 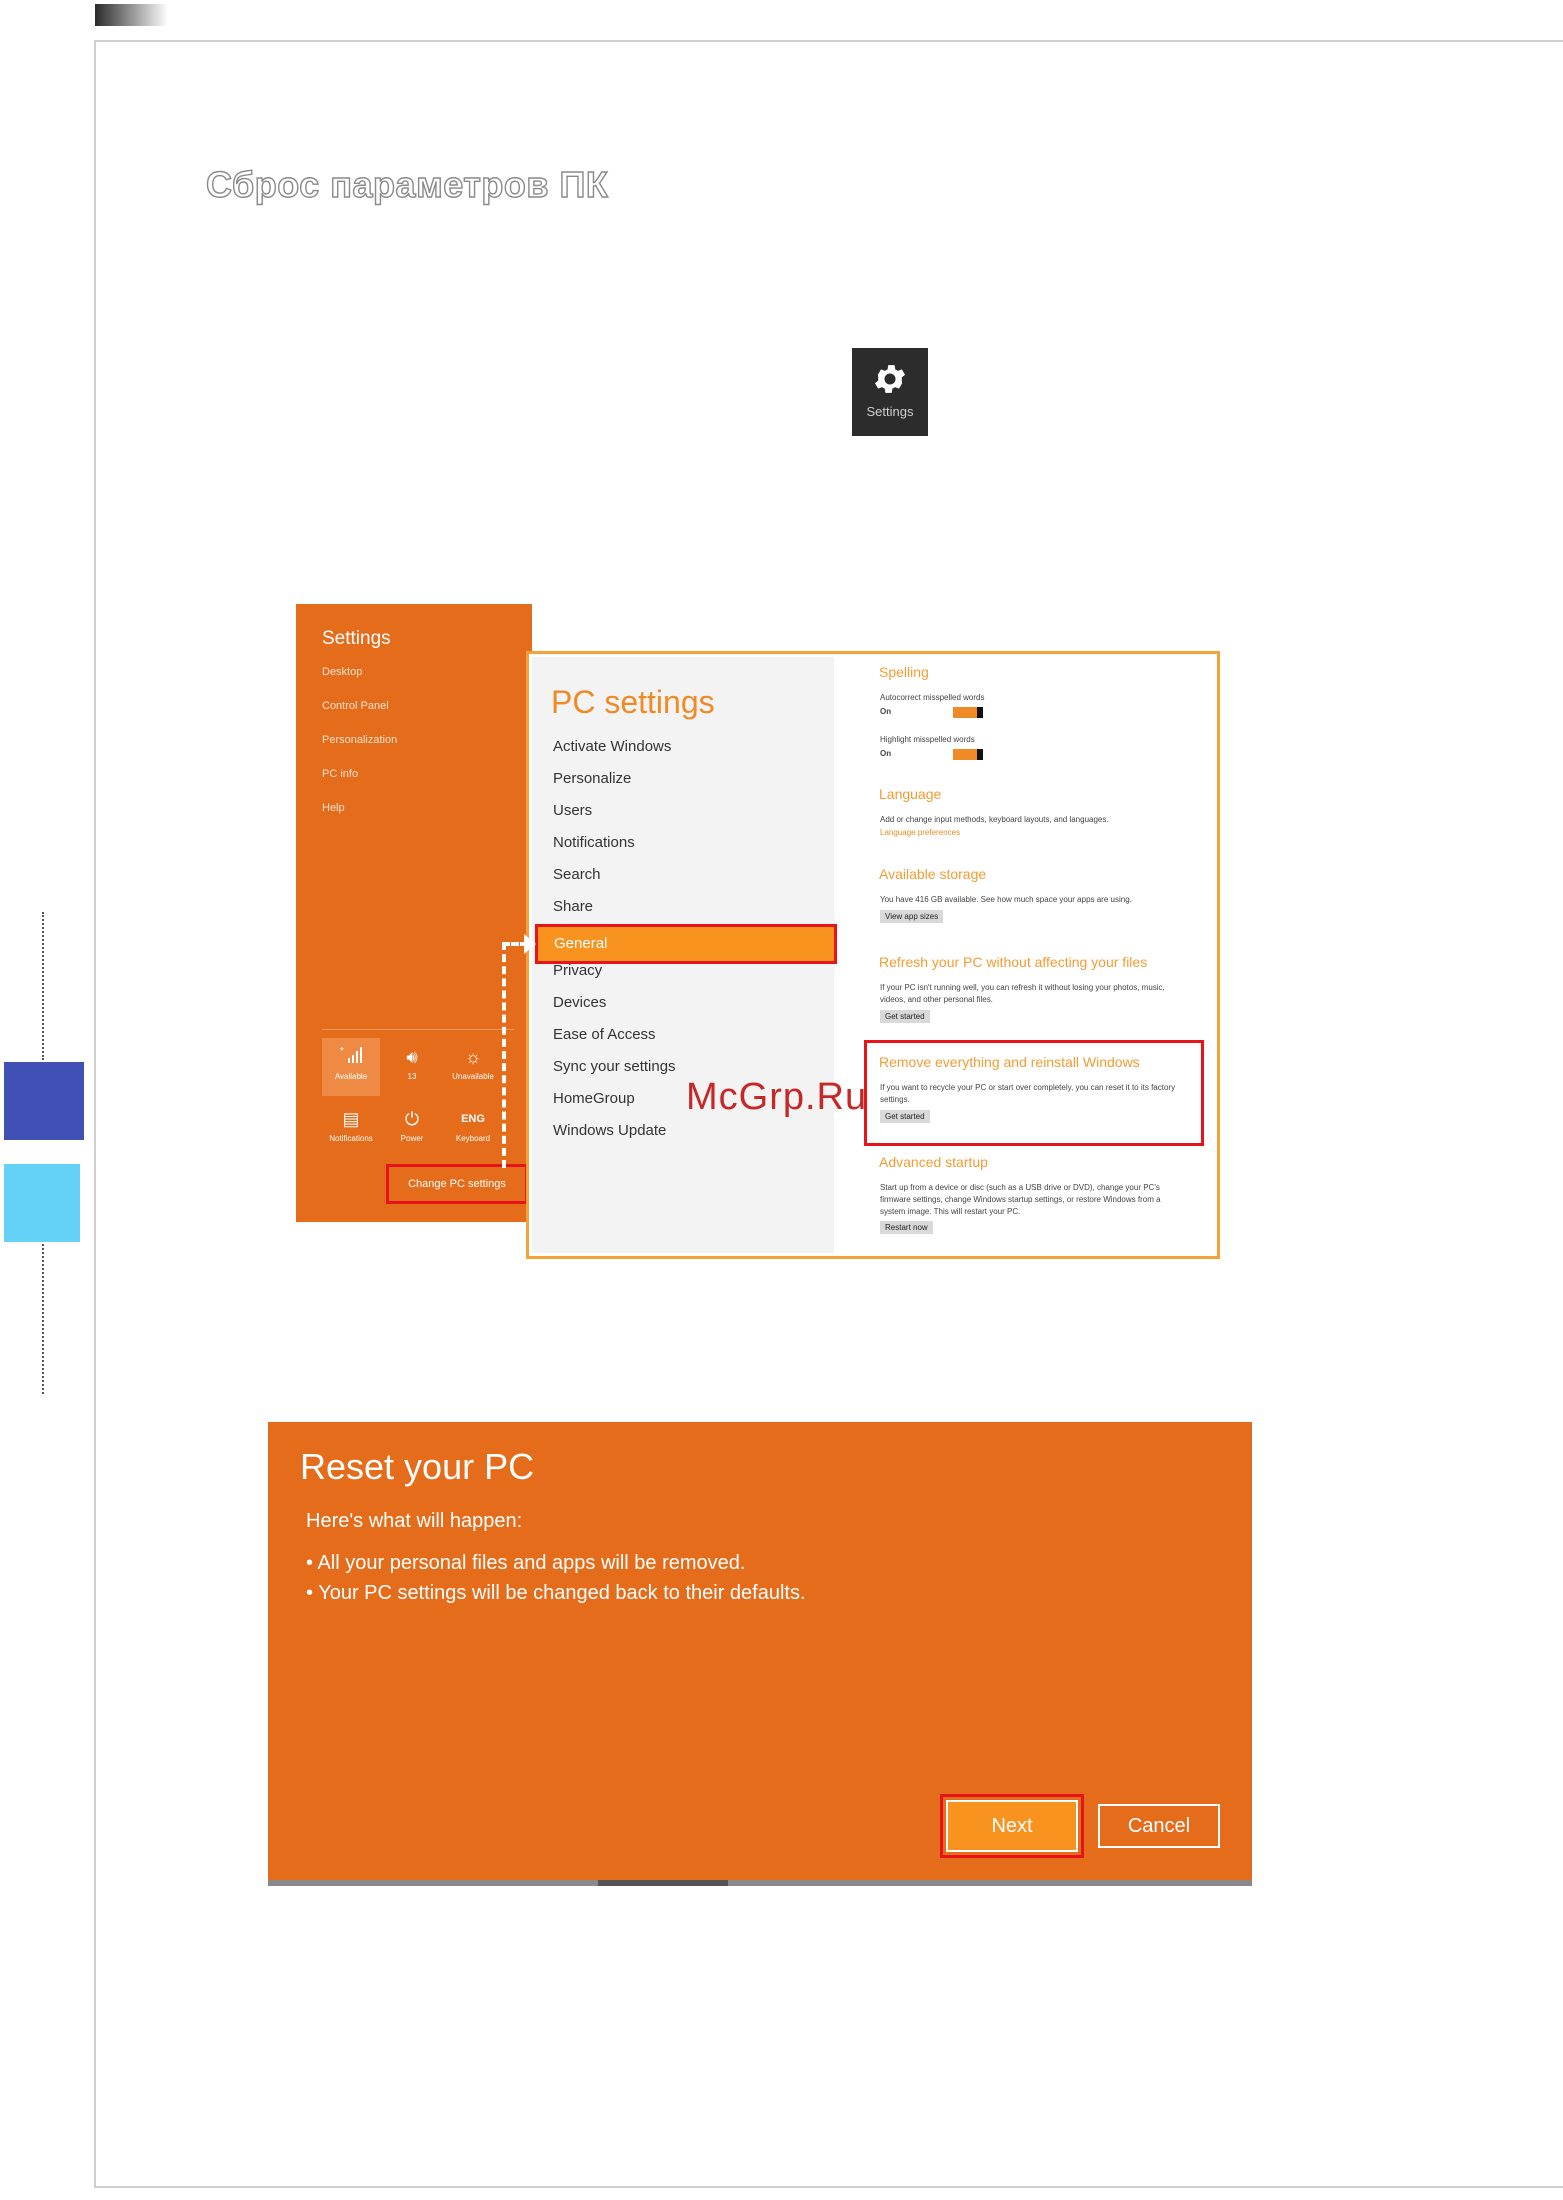 I want to click on quick-network-label: Available, so click(x=351, y=1076).